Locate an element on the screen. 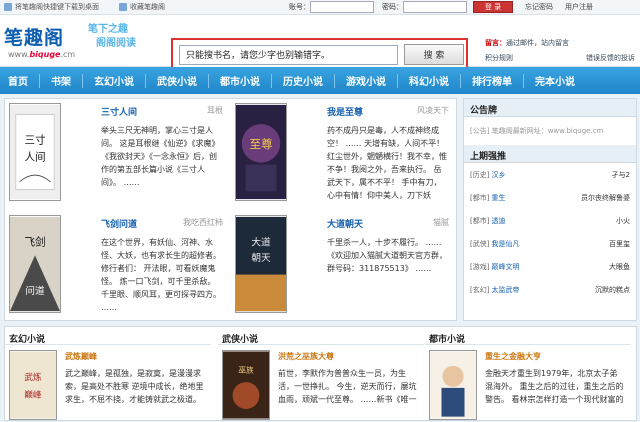 Image resolution: width=640 pixels, height=422 pixels. search-button: 搜 索 is located at coordinates (434, 54).